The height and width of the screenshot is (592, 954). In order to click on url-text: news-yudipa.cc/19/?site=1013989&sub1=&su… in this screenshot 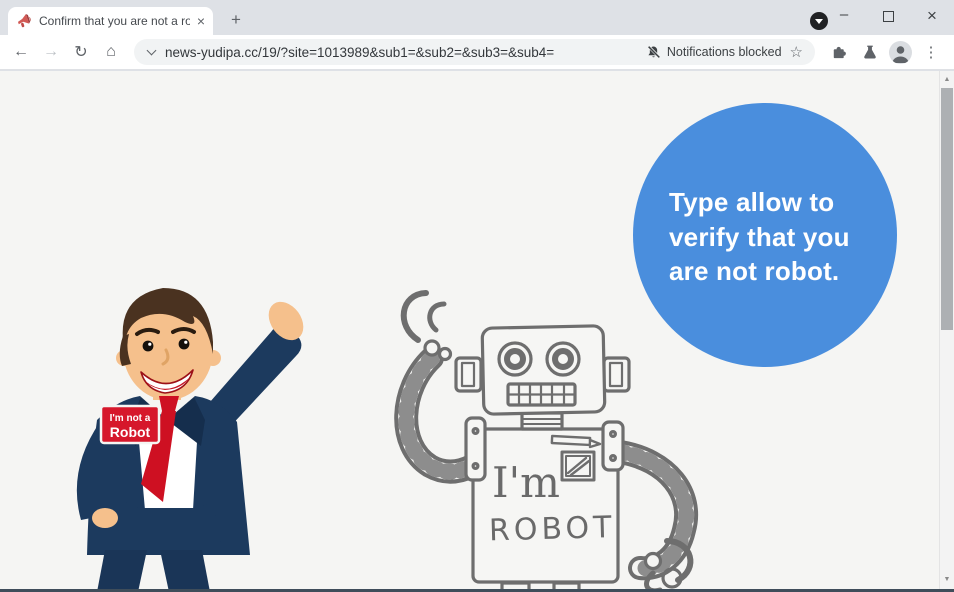, I will do `click(359, 52)`.